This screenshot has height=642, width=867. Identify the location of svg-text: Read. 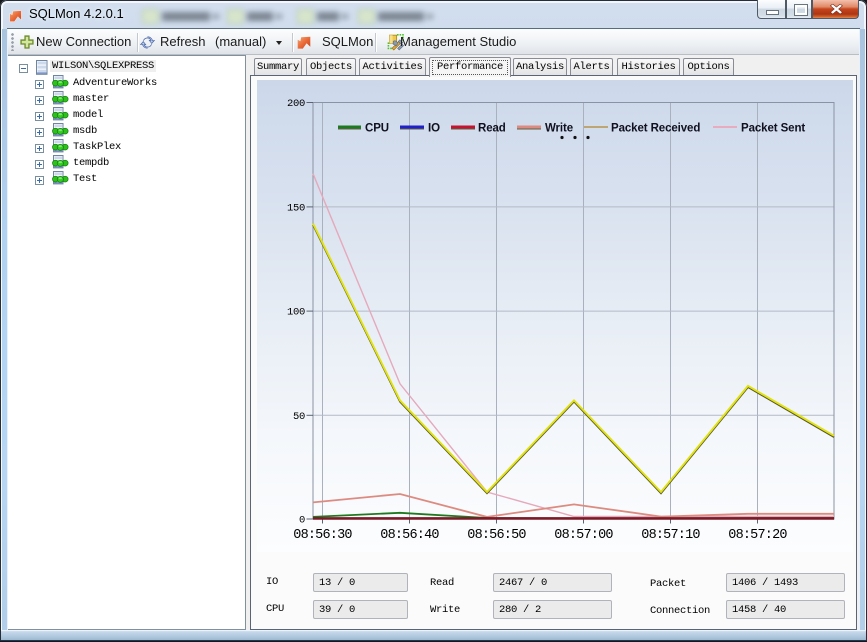
(492, 129).